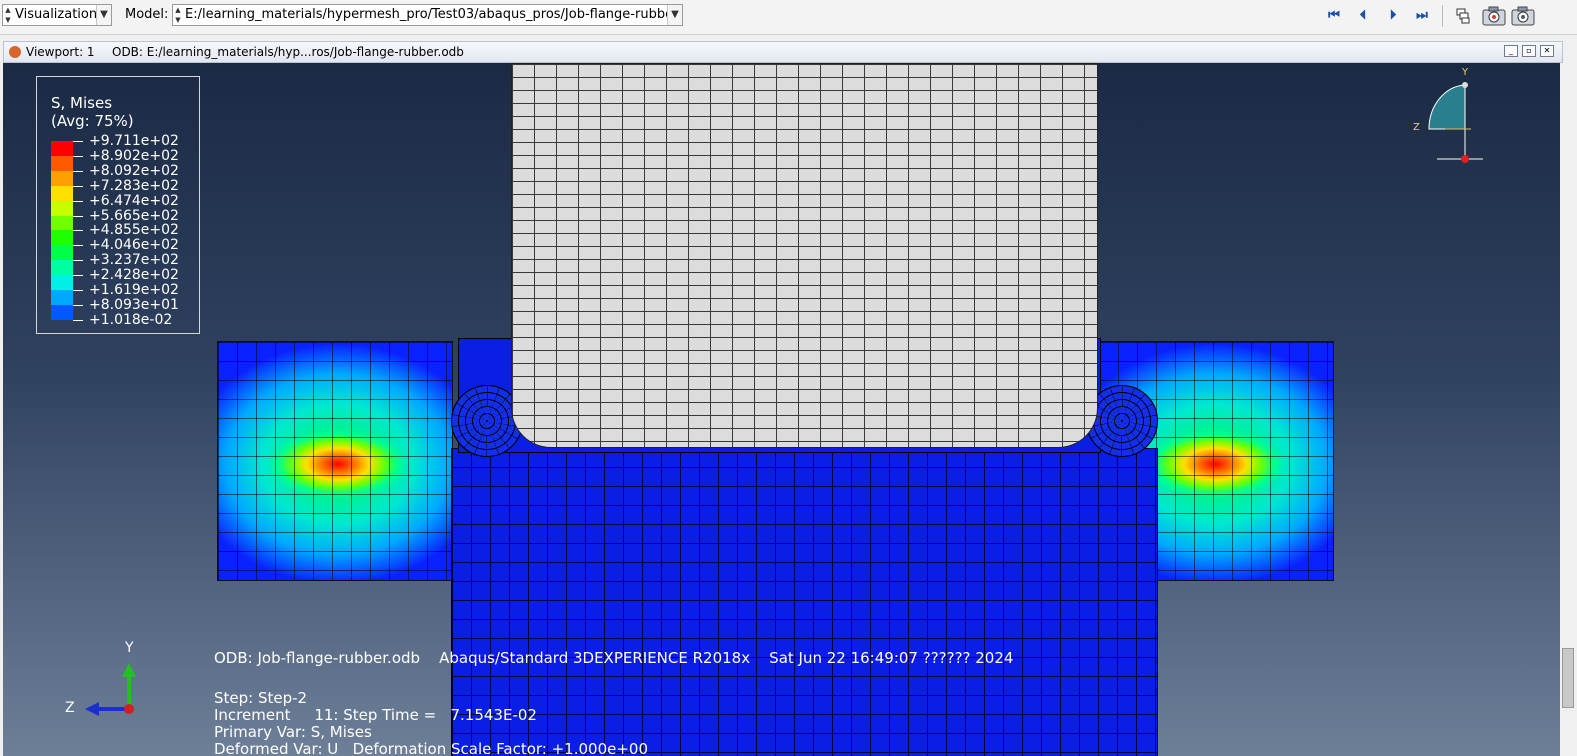 This screenshot has height=756, width=1577. Describe the element at coordinates (1451, 117) in the screenshot. I see `view-orientation-widget: Y Z` at that location.